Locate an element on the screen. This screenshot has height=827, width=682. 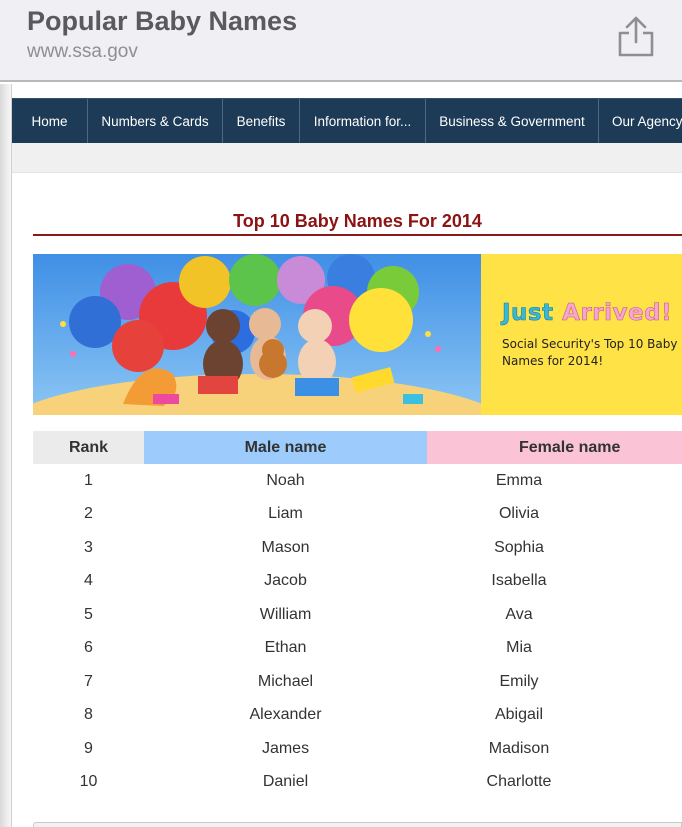
section-heading: Top 10 Baby Names For 2014 is located at coordinates (357, 221).